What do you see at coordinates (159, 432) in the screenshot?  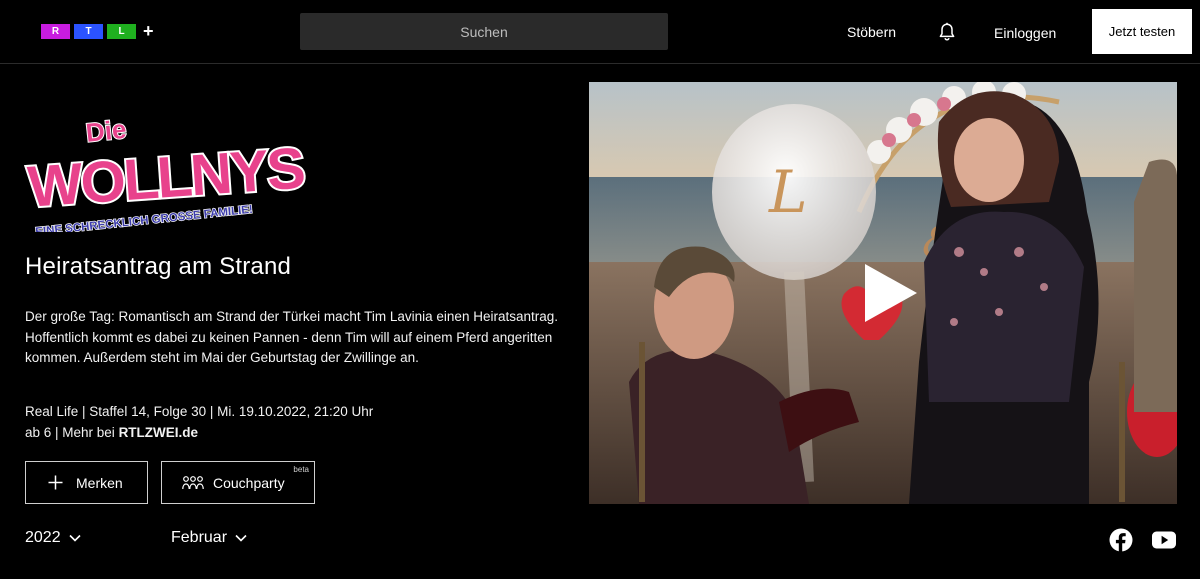 I see `rtlzwei-link: RTLZWEI.de` at bounding box center [159, 432].